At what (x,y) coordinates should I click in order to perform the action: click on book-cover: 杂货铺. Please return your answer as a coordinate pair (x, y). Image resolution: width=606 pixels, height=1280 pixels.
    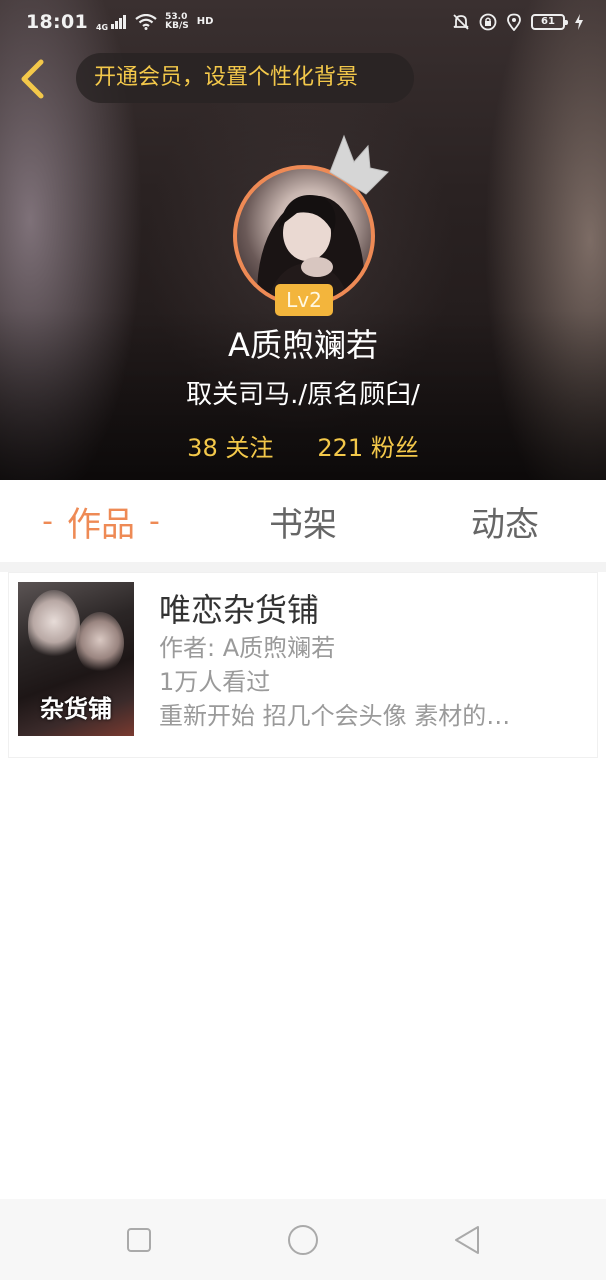
    Looking at the image, I should click on (76, 659).